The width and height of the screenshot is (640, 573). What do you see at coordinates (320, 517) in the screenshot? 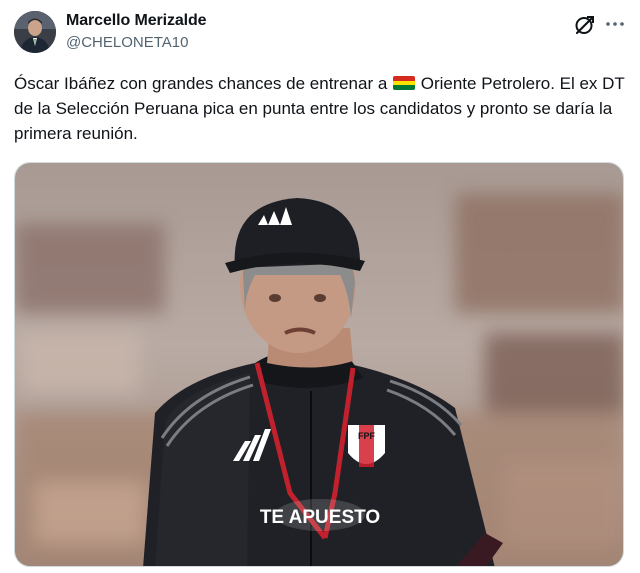
I see `sponsor-text: TE APUESTO` at bounding box center [320, 517].